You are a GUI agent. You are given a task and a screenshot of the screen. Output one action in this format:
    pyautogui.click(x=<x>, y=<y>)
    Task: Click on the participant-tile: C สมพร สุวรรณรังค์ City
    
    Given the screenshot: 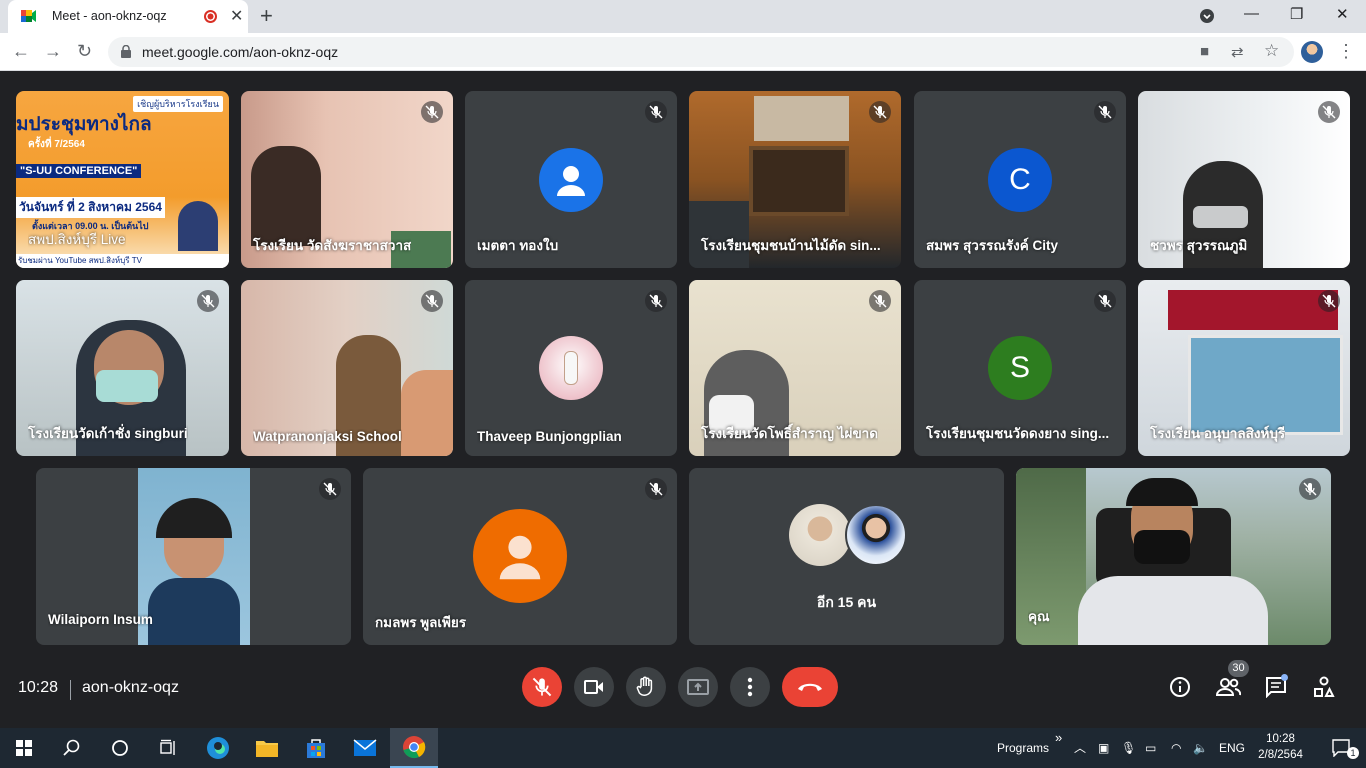 What is the action you would take?
    pyautogui.click(x=1020, y=179)
    